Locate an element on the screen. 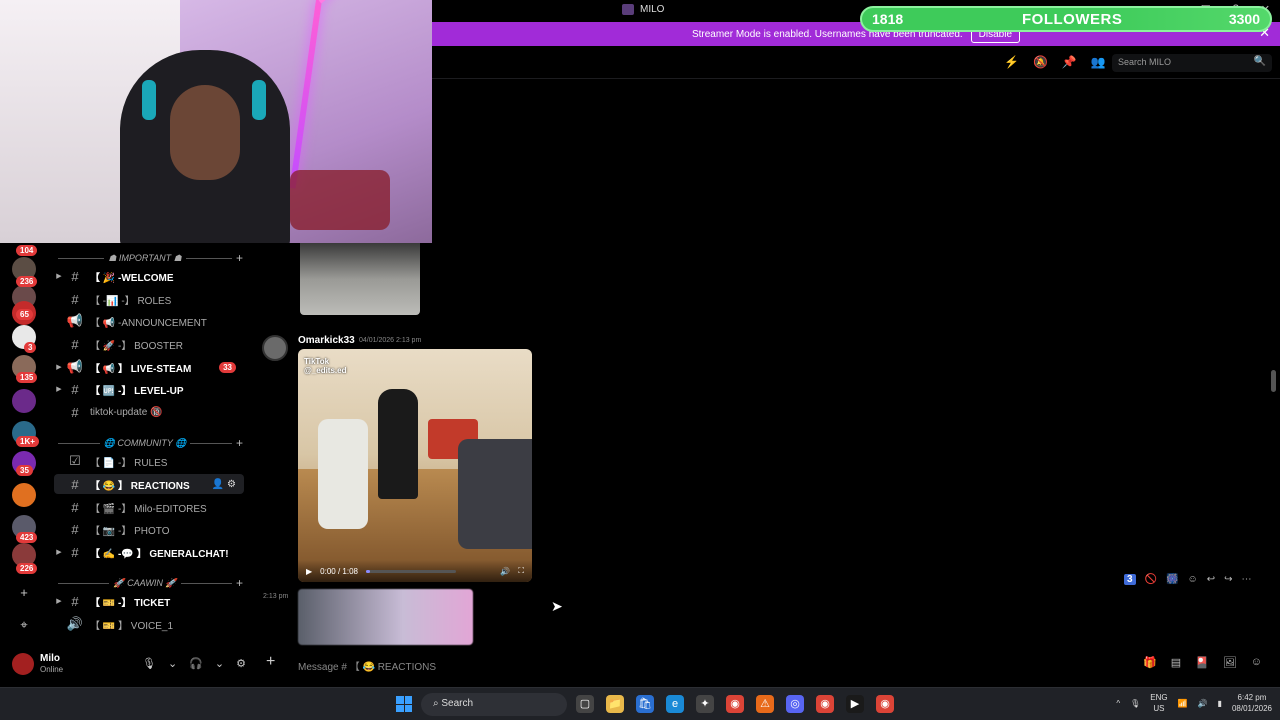  clock: 6:42 pm 08/01/2026 is located at coordinates (1252, 703).